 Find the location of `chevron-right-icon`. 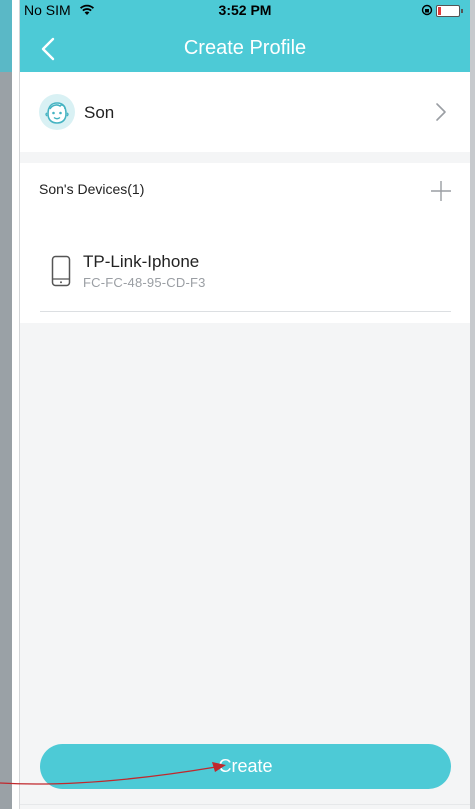

chevron-right-icon is located at coordinates (441, 114).